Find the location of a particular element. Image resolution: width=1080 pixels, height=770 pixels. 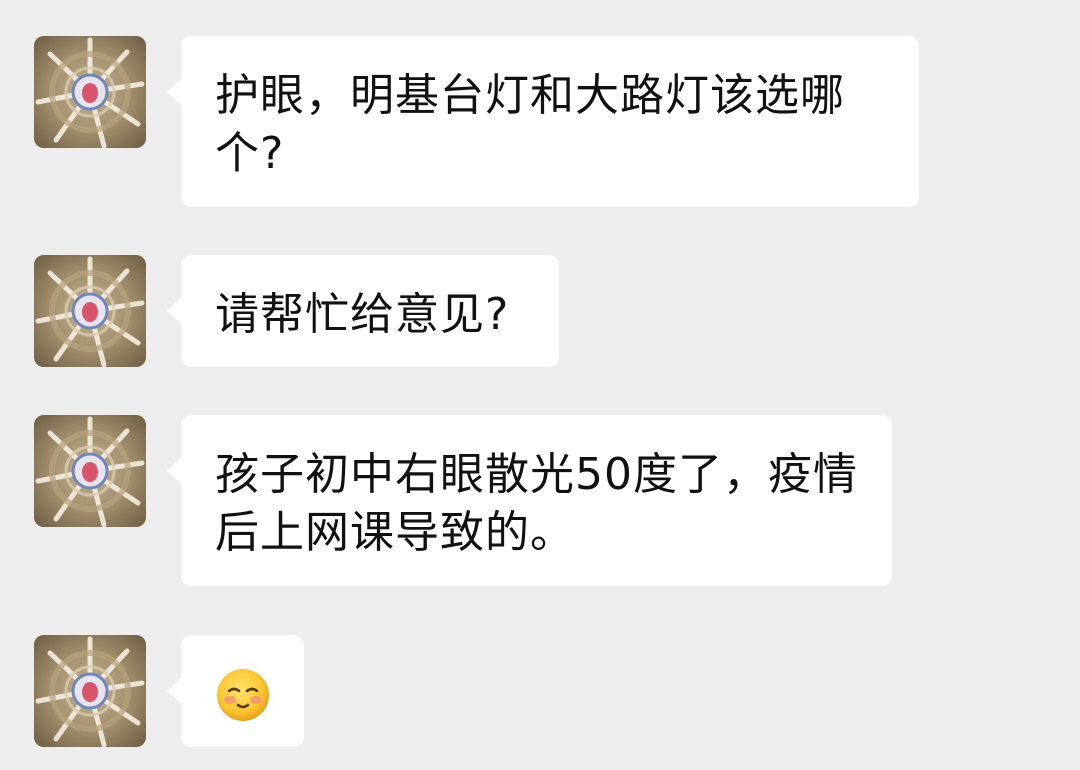

message-bubble is located at coordinates (235, 691).